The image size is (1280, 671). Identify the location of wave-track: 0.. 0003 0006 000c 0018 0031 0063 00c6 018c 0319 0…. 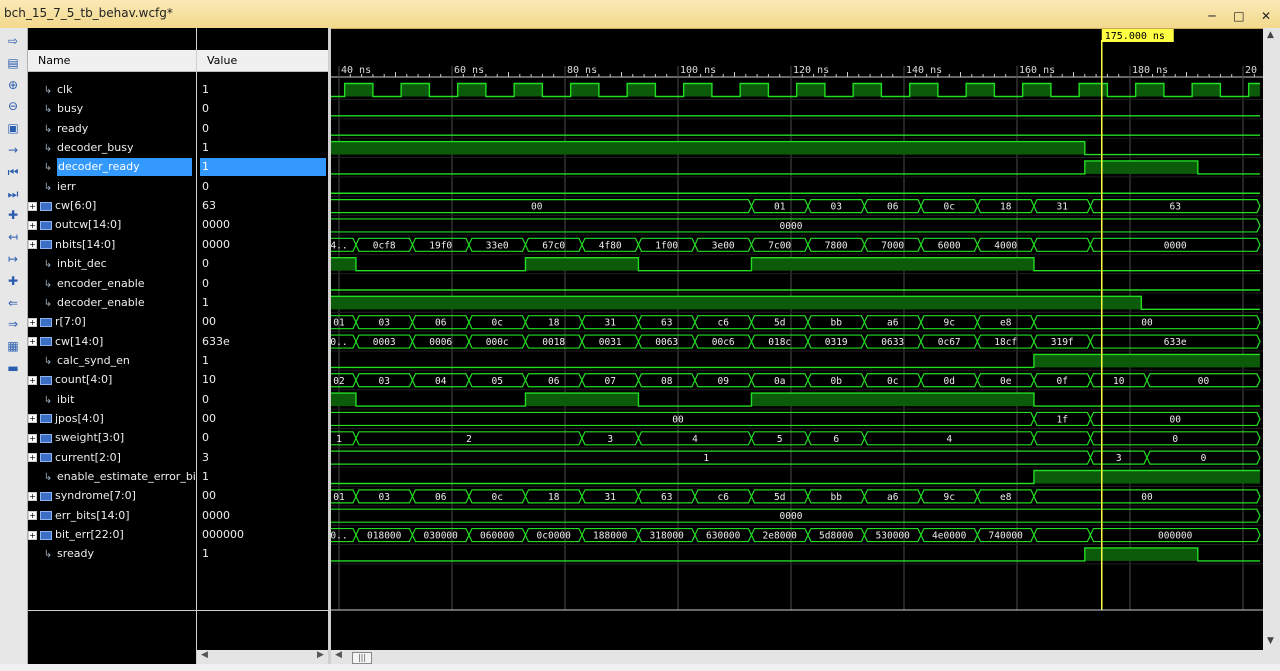
(792, 343).